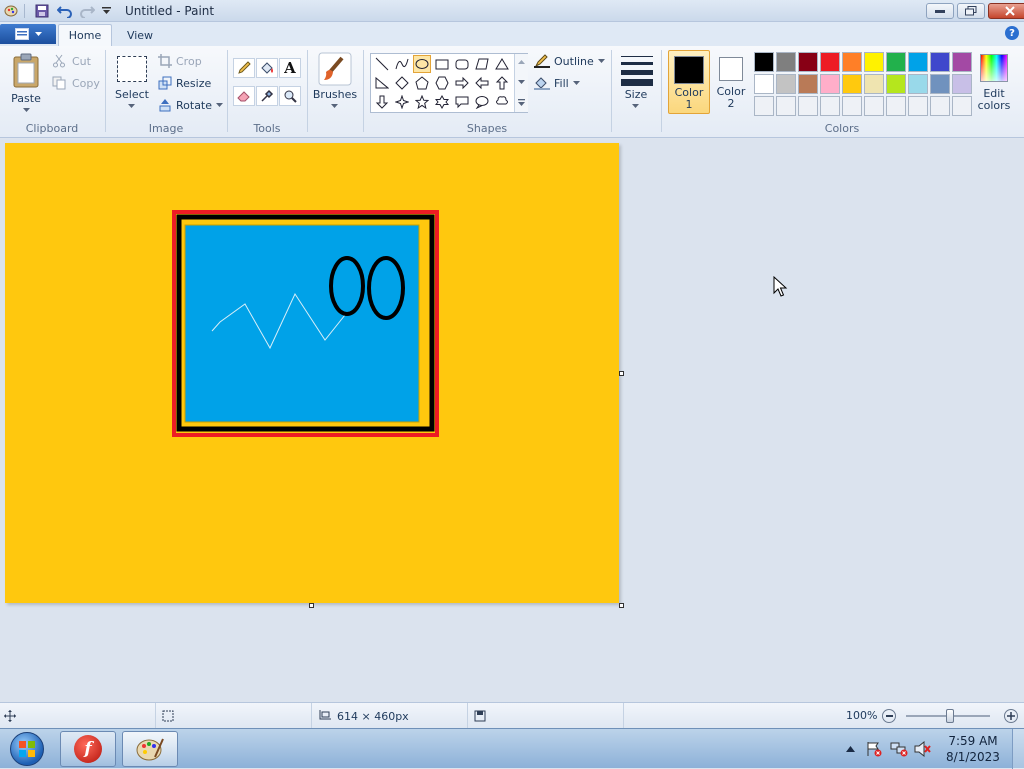 Image resolution: width=1024 pixels, height=769 pixels. What do you see at coordinates (106, 11) in the screenshot?
I see `qat-customize-icon` at bounding box center [106, 11].